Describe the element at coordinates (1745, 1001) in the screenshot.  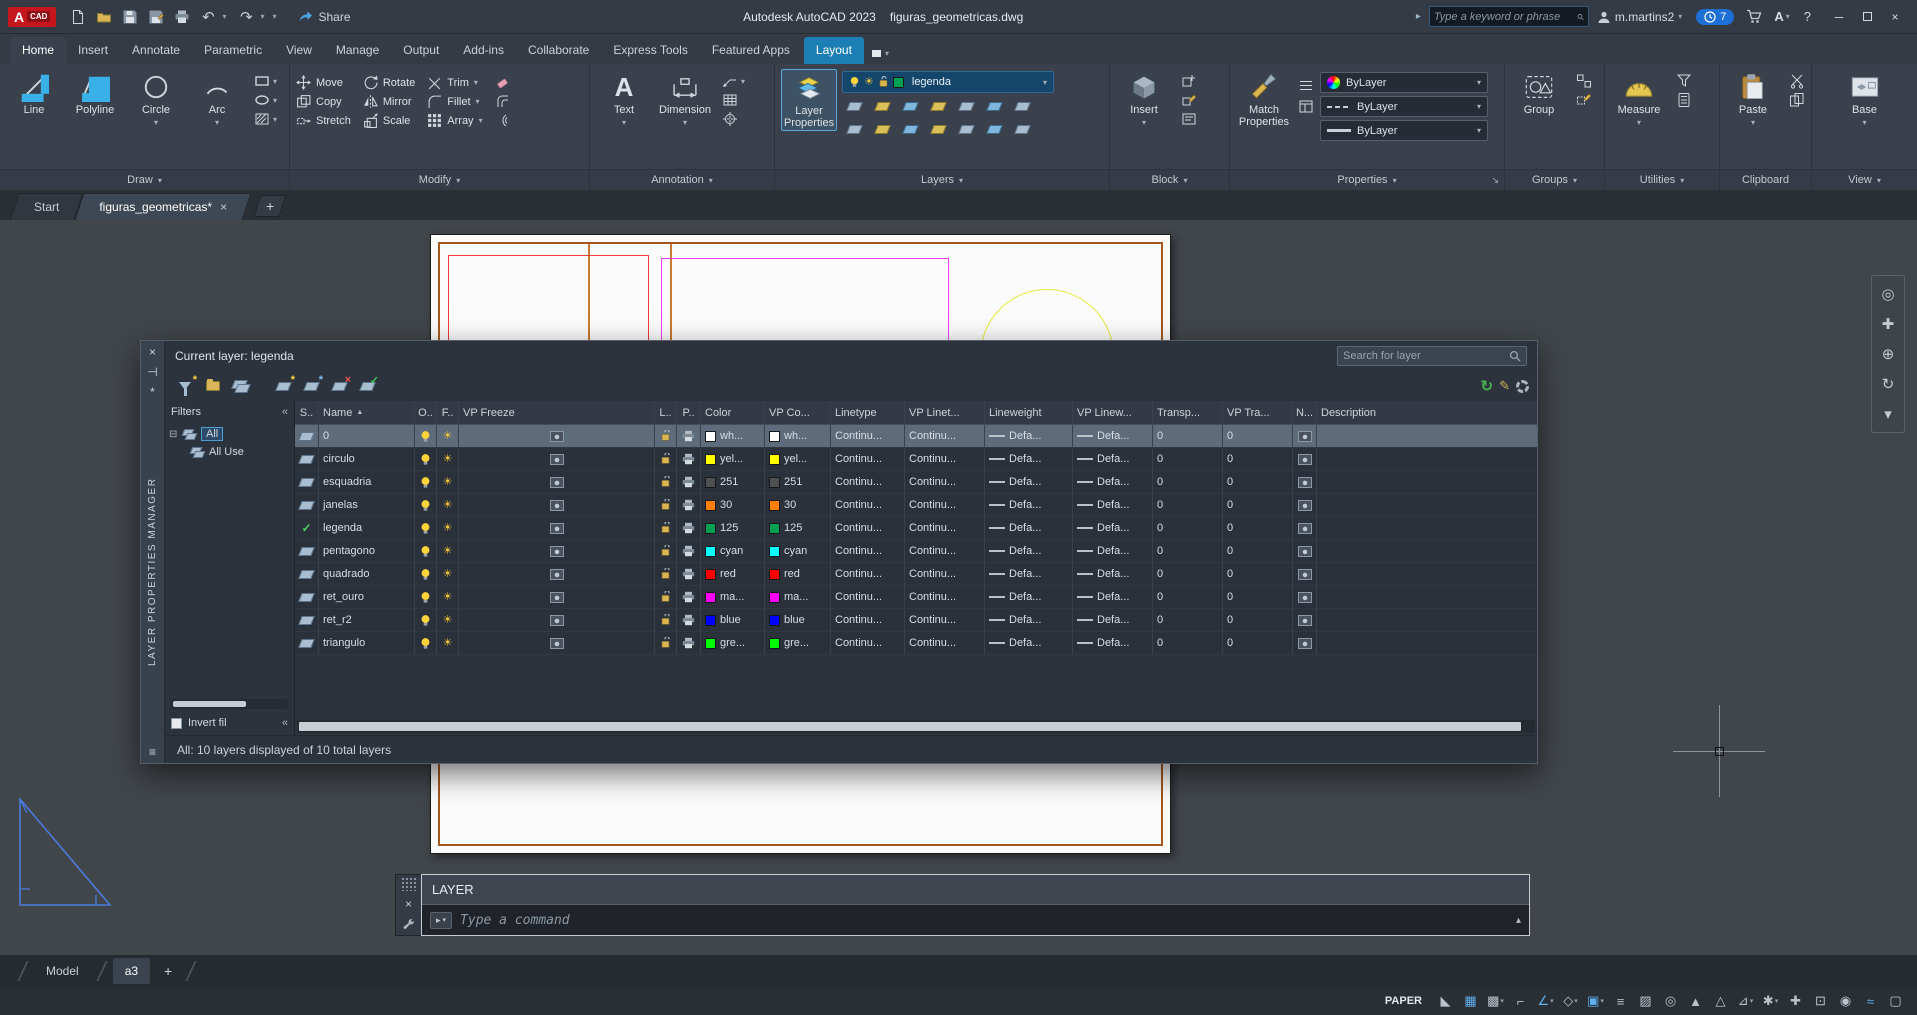
I see `annotation-scale-icon: ⊿ ▾` at that location.